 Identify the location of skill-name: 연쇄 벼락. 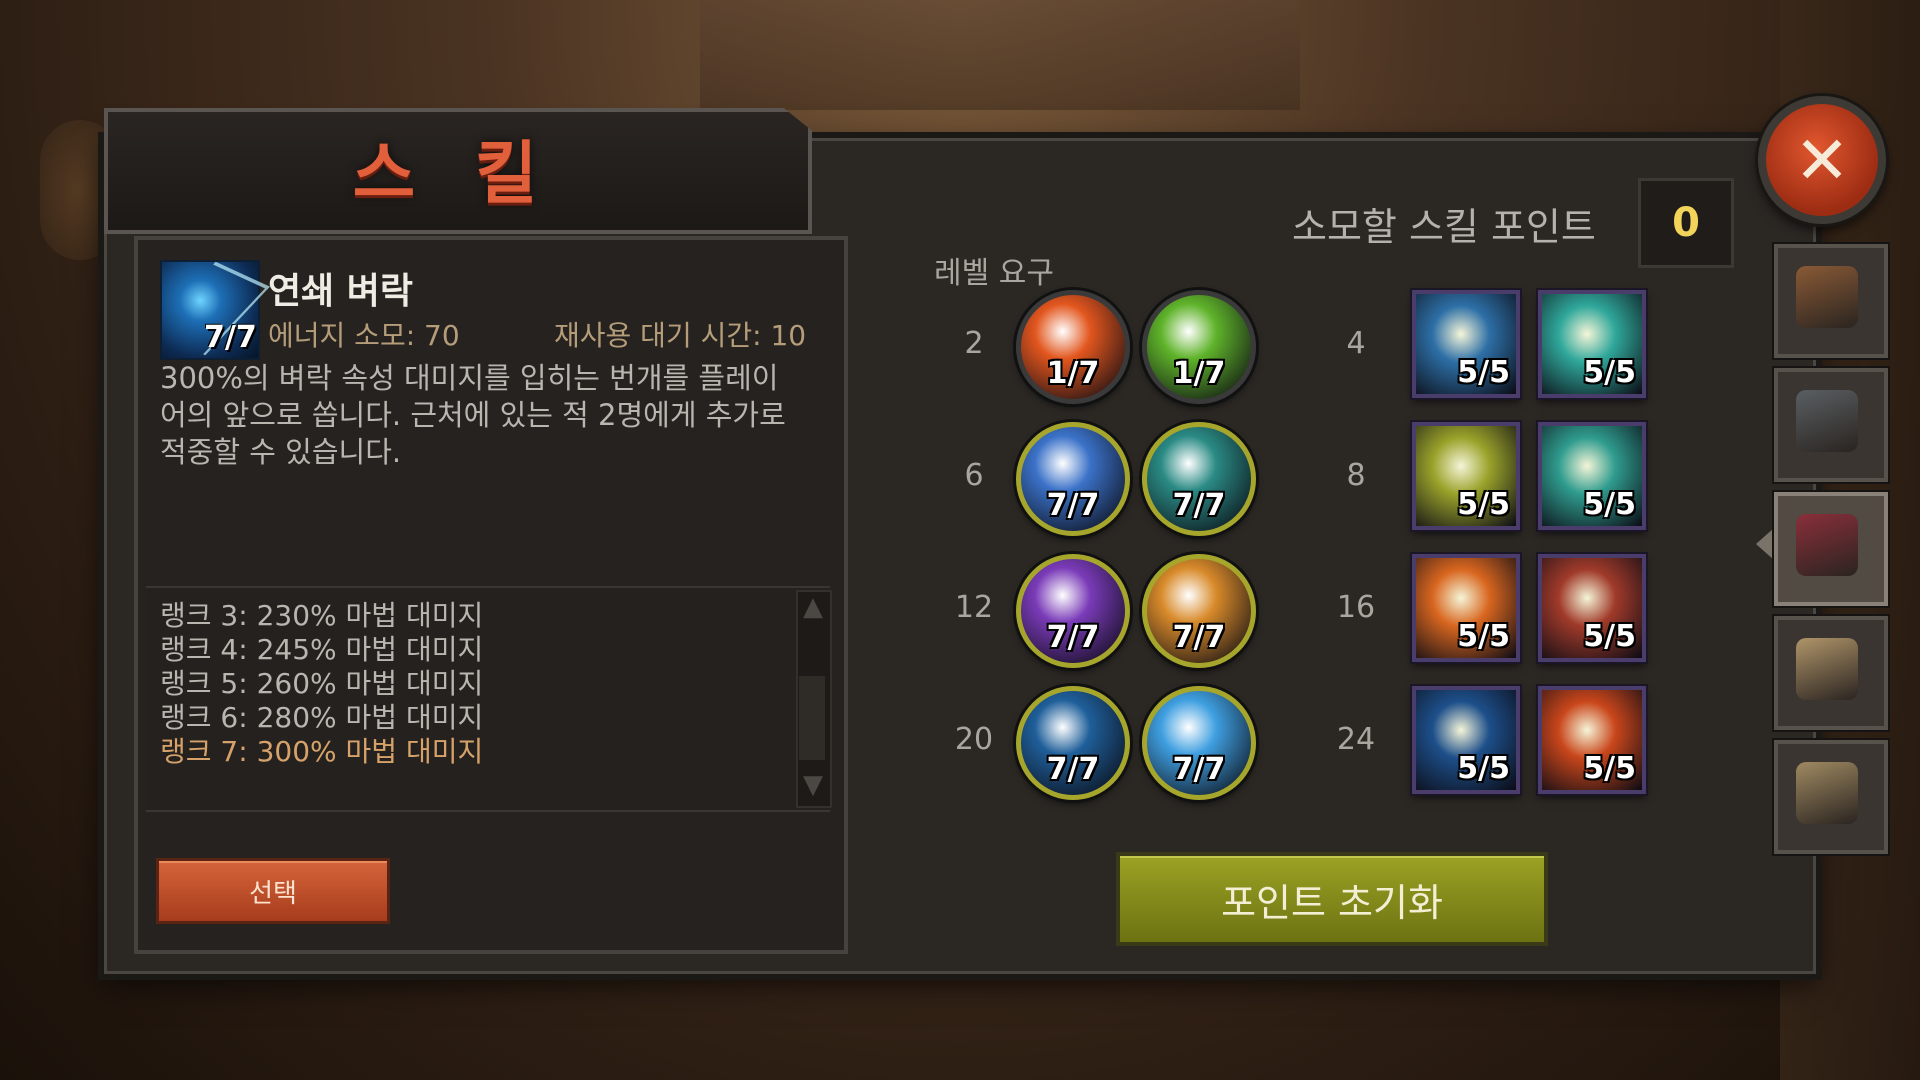
(341, 291).